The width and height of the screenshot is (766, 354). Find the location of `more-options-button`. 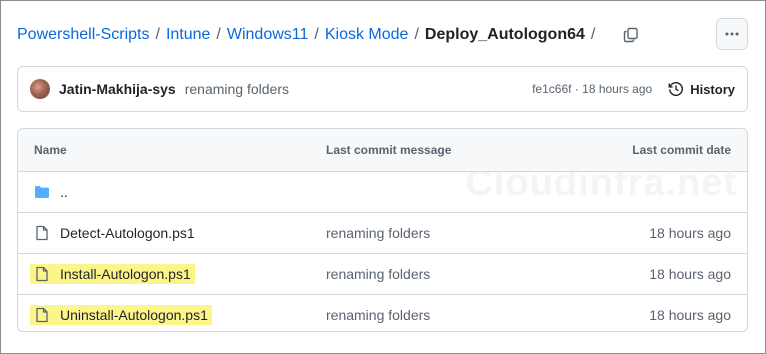

more-options-button is located at coordinates (732, 34).